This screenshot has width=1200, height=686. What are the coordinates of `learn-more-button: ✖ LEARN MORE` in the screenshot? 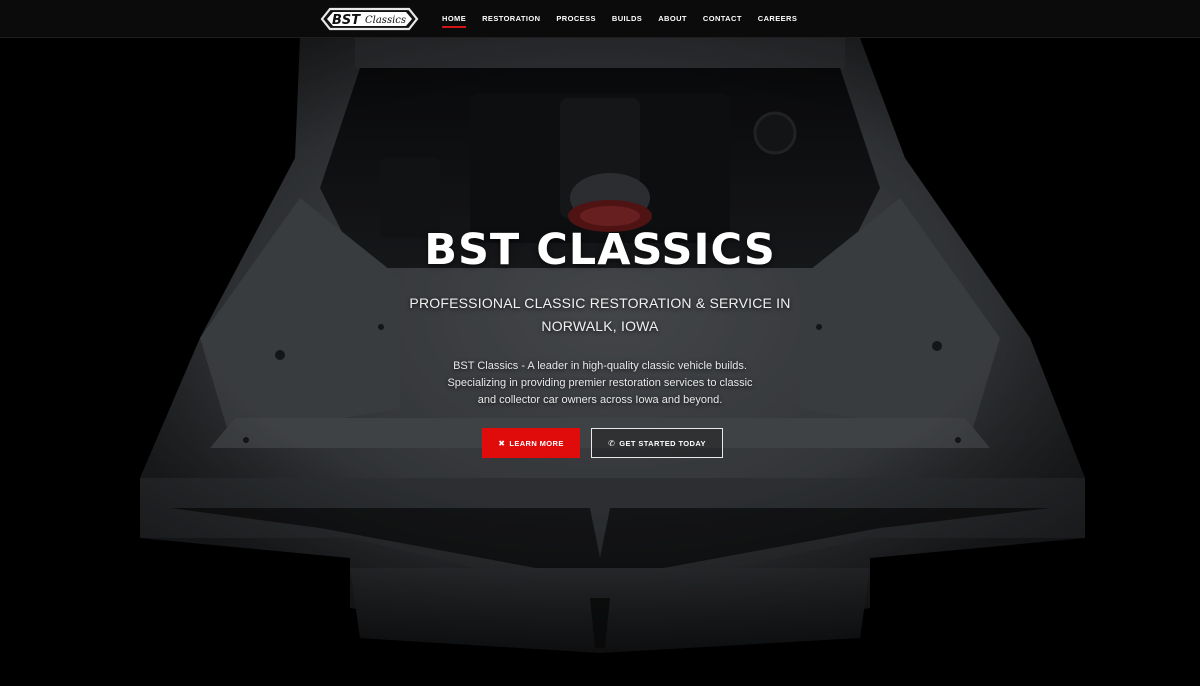 It's located at (531, 443).